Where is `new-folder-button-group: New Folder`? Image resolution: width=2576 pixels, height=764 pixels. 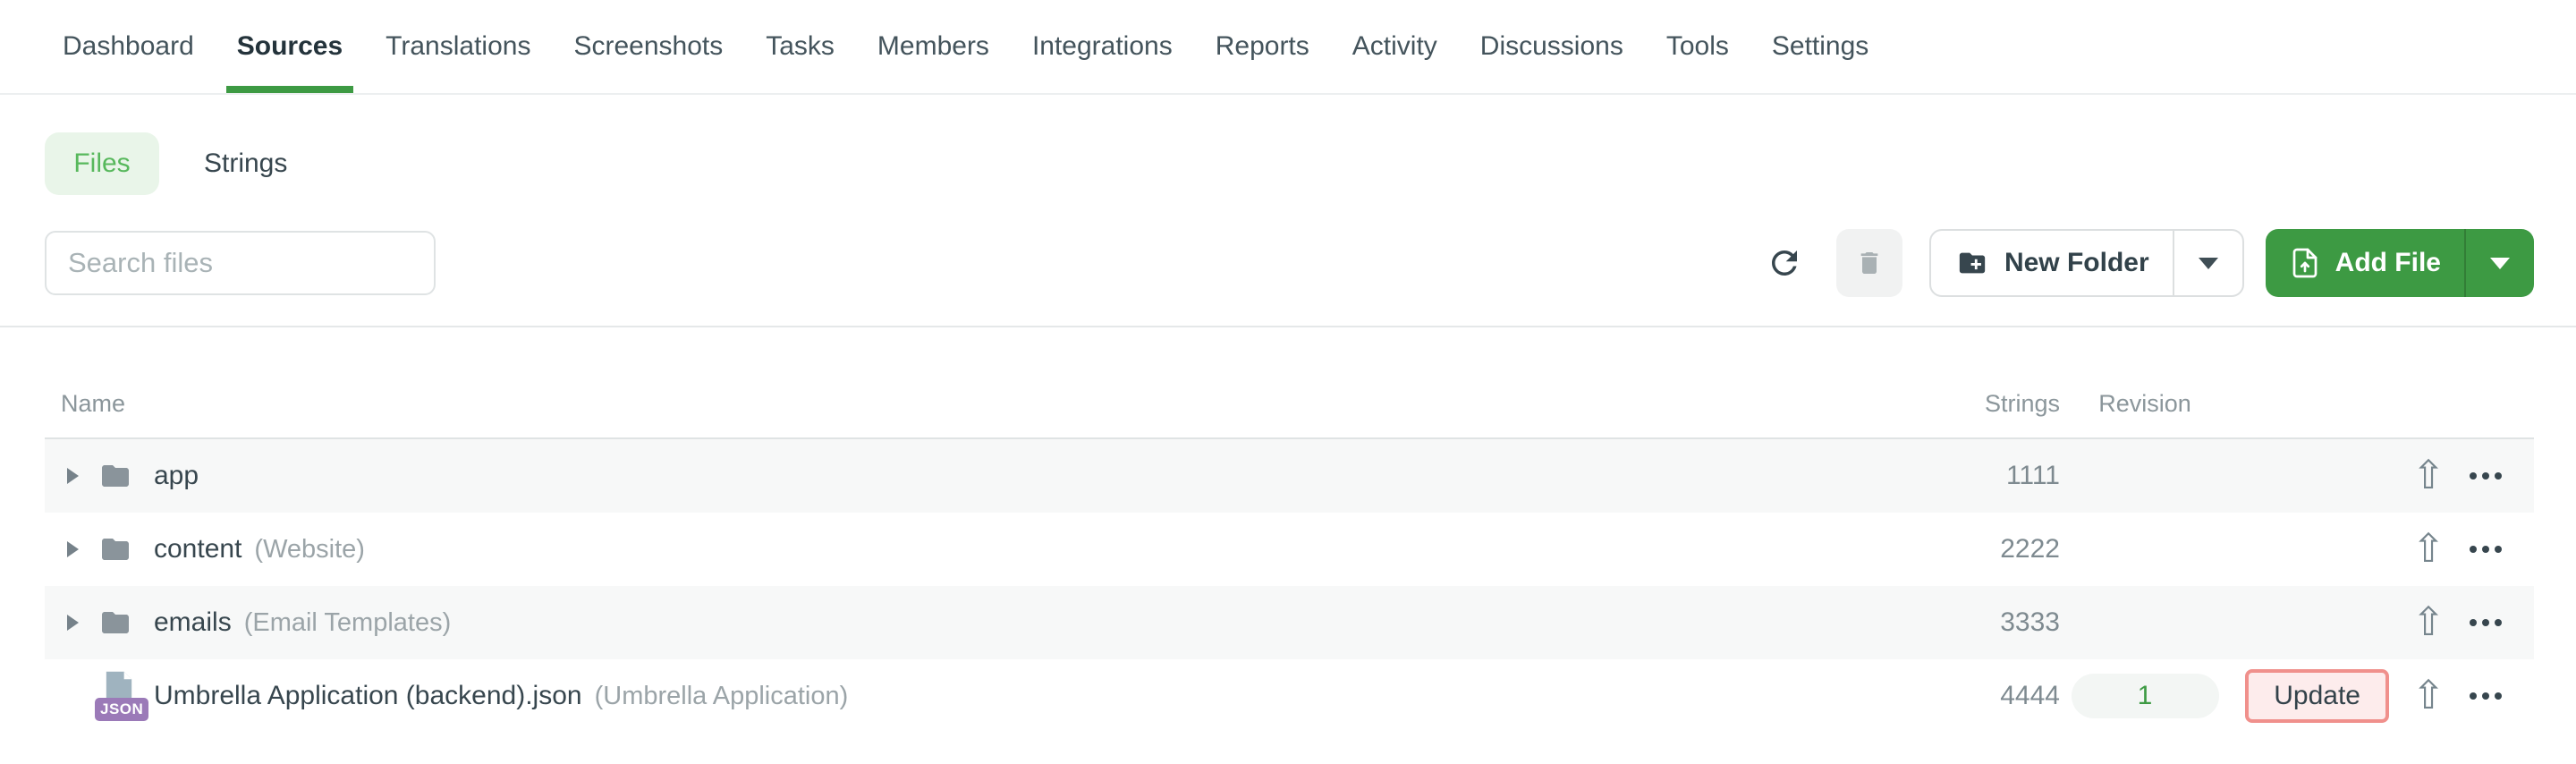 new-folder-button-group: New Folder is located at coordinates (2086, 263).